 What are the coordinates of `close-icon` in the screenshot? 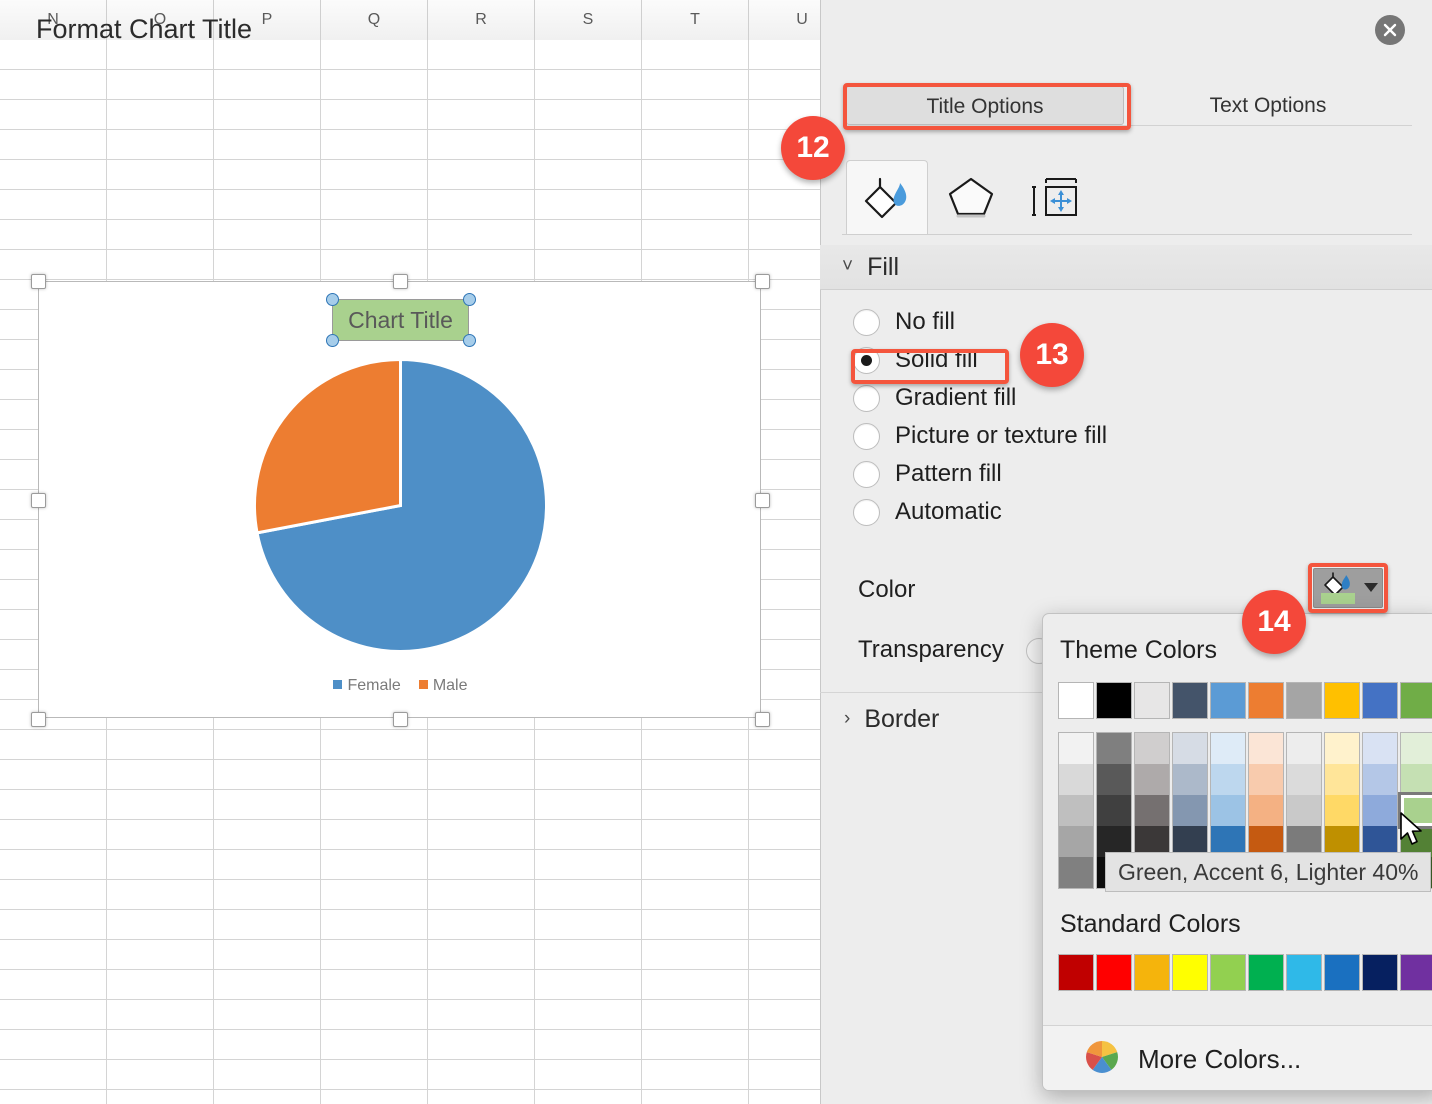 It's located at (1390, 30).